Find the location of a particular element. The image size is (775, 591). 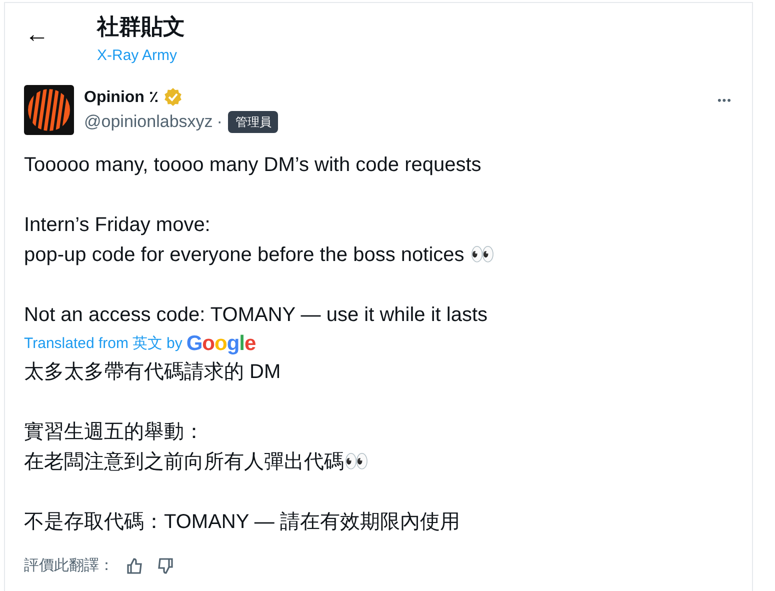

post-text: Tooooo many, toooo many DM’s with code requests is located at coordinates (253, 165).